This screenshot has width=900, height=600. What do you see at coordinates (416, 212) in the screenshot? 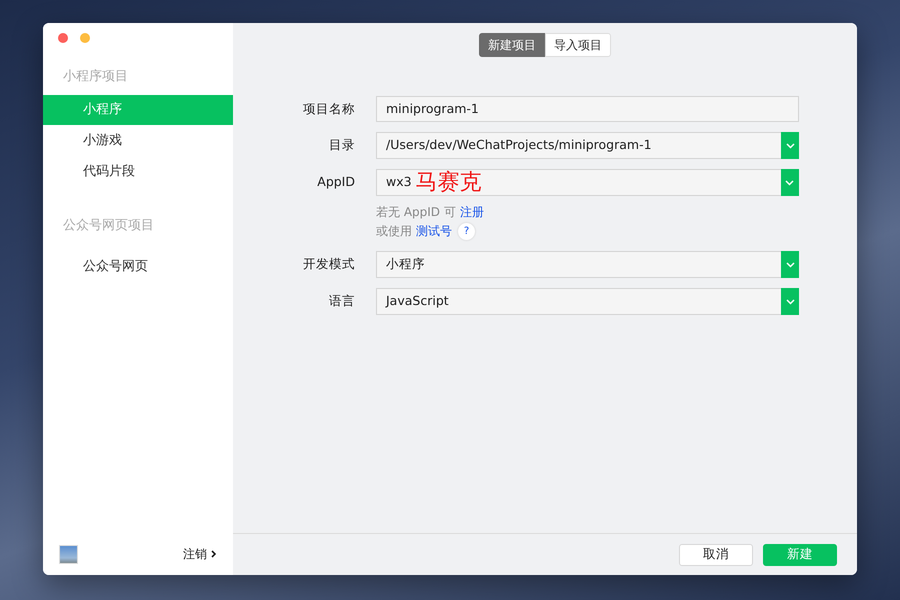
I see `hint-text: 若无 AppID 可` at bounding box center [416, 212].